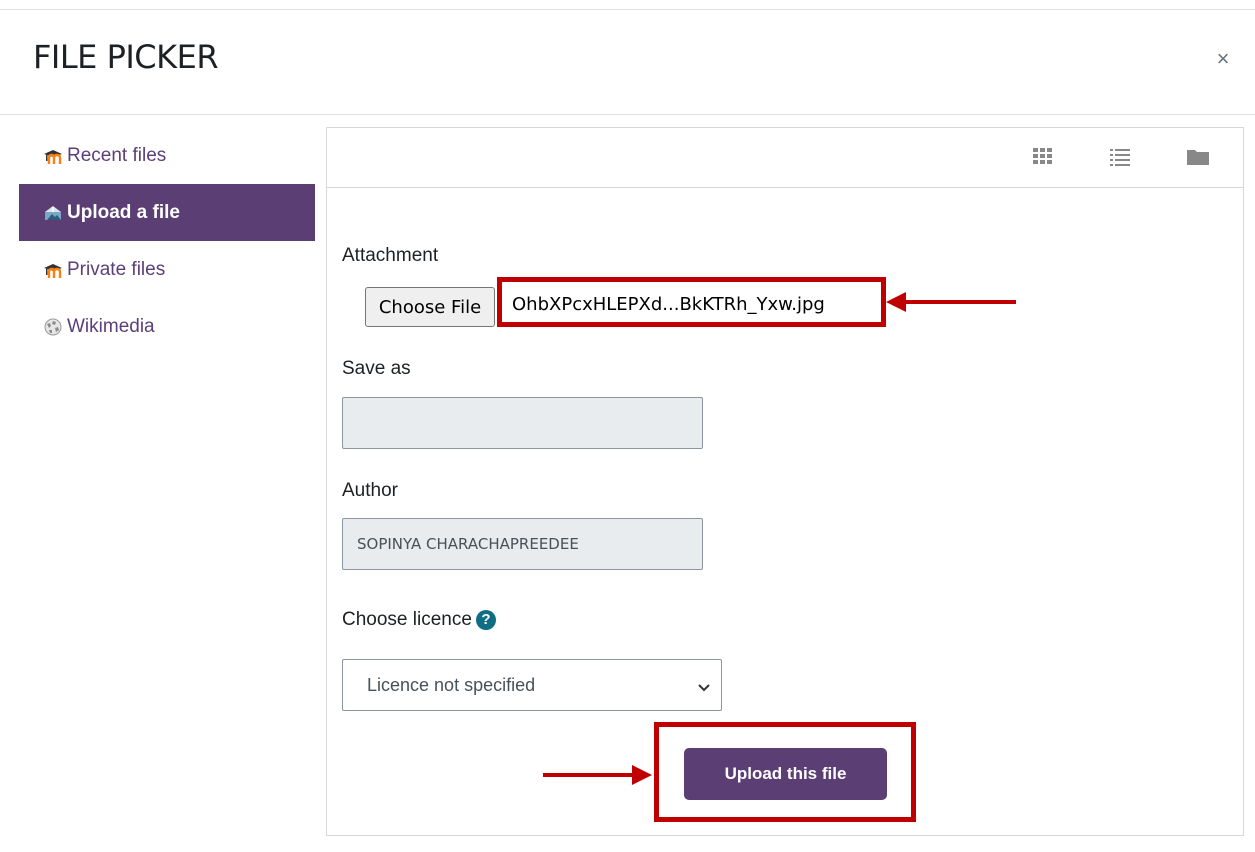  Describe the element at coordinates (111, 326) in the screenshot. I see `sidebar-item-label: Wikimedia` at that location.